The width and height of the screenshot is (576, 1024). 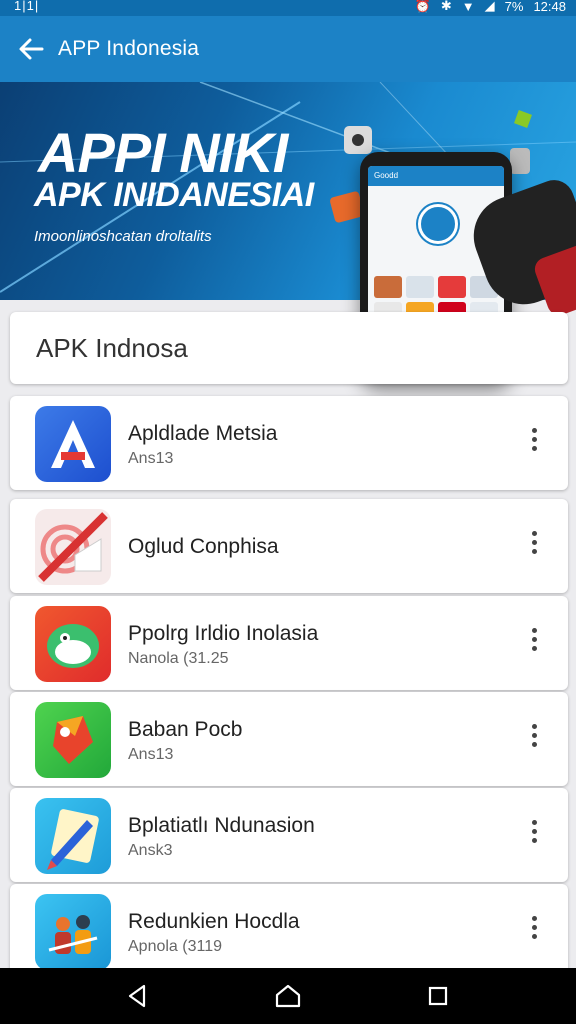 What do you see at coordinates (438, 224) in the screenshot?
I see `phone-app-logo-icon` at bounding box center [438, 224].